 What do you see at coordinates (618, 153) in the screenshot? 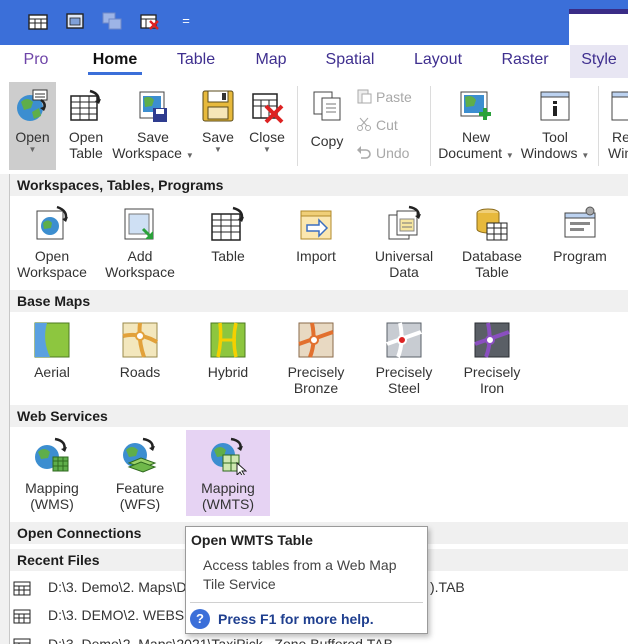
I see `clipped-label-2: Win` at bounding box center [618, 153].